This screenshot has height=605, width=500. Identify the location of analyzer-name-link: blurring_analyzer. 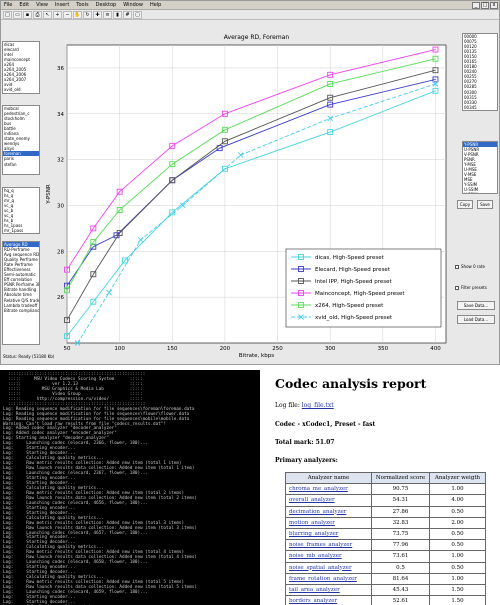
(328, 534).